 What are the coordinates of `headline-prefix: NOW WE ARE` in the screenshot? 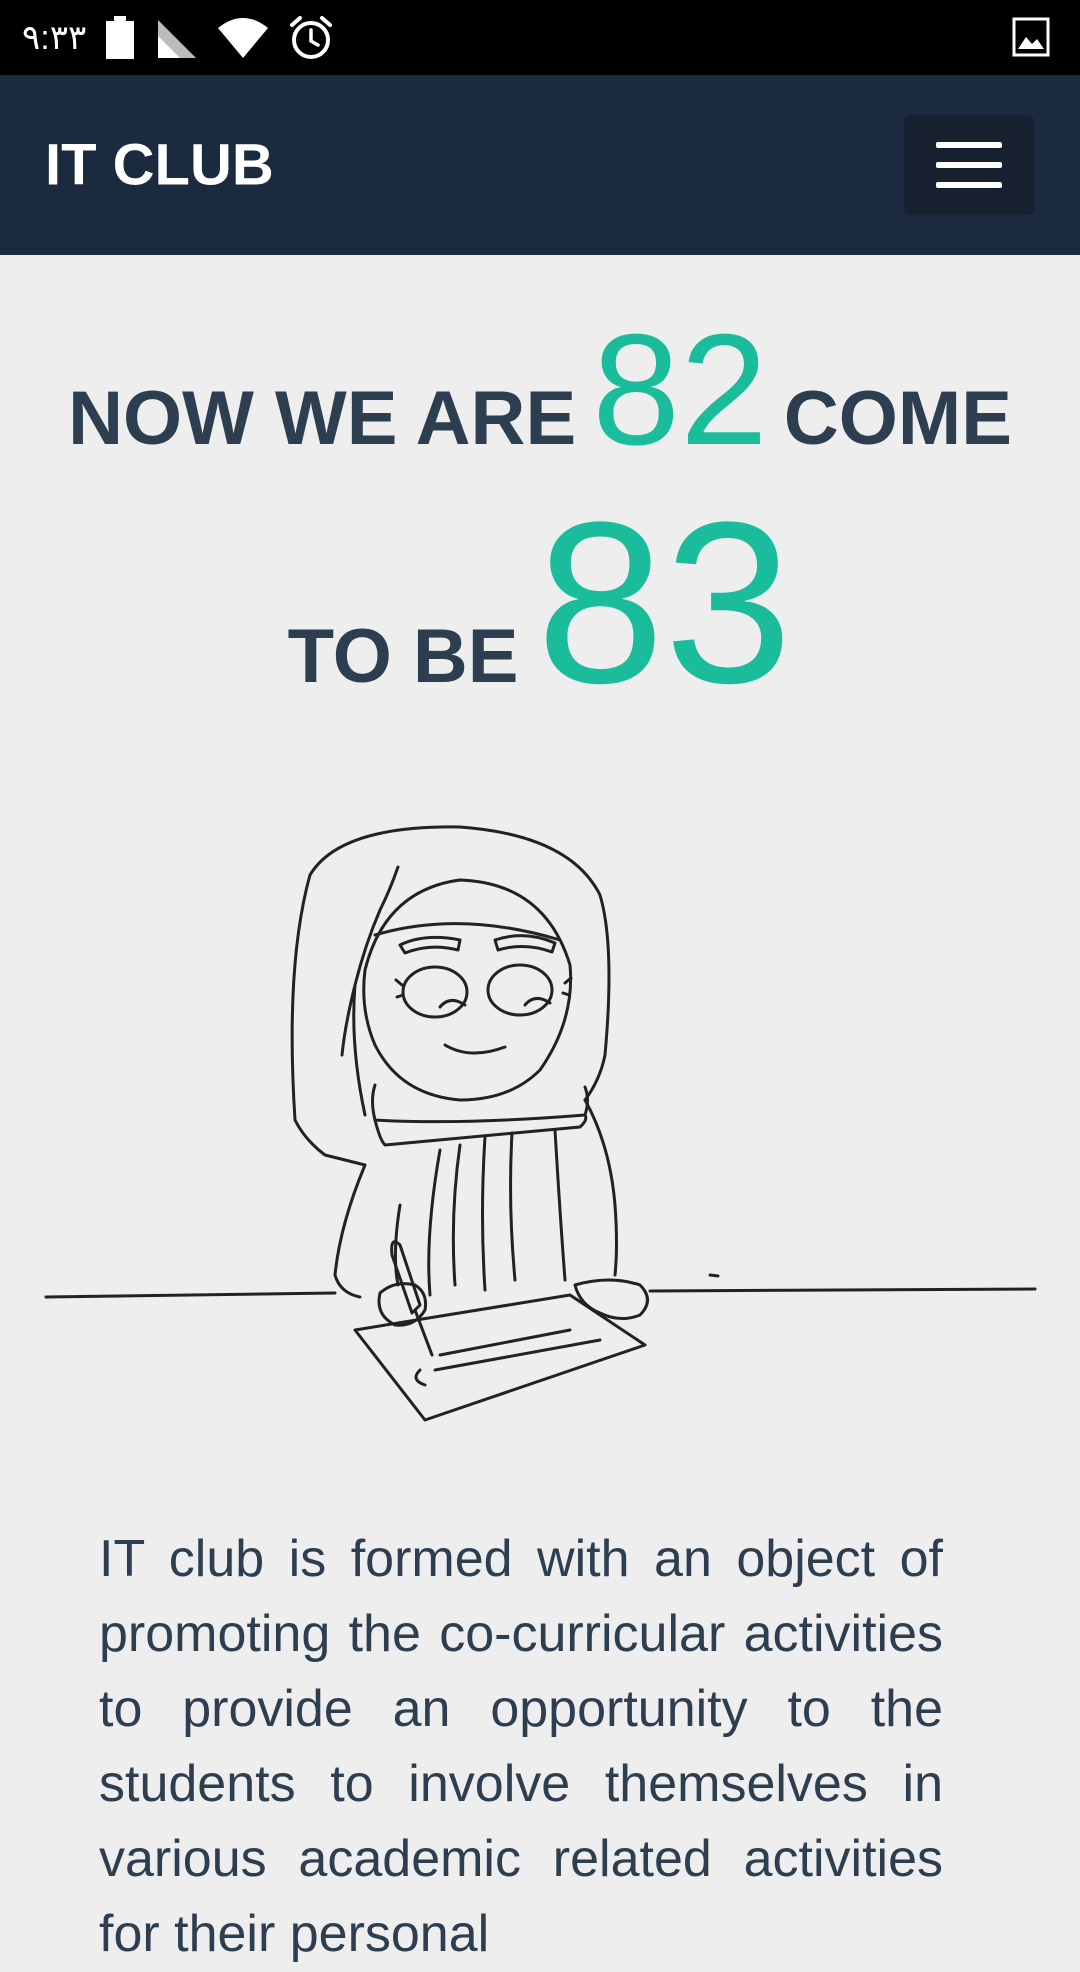 It's located at (322, 418).